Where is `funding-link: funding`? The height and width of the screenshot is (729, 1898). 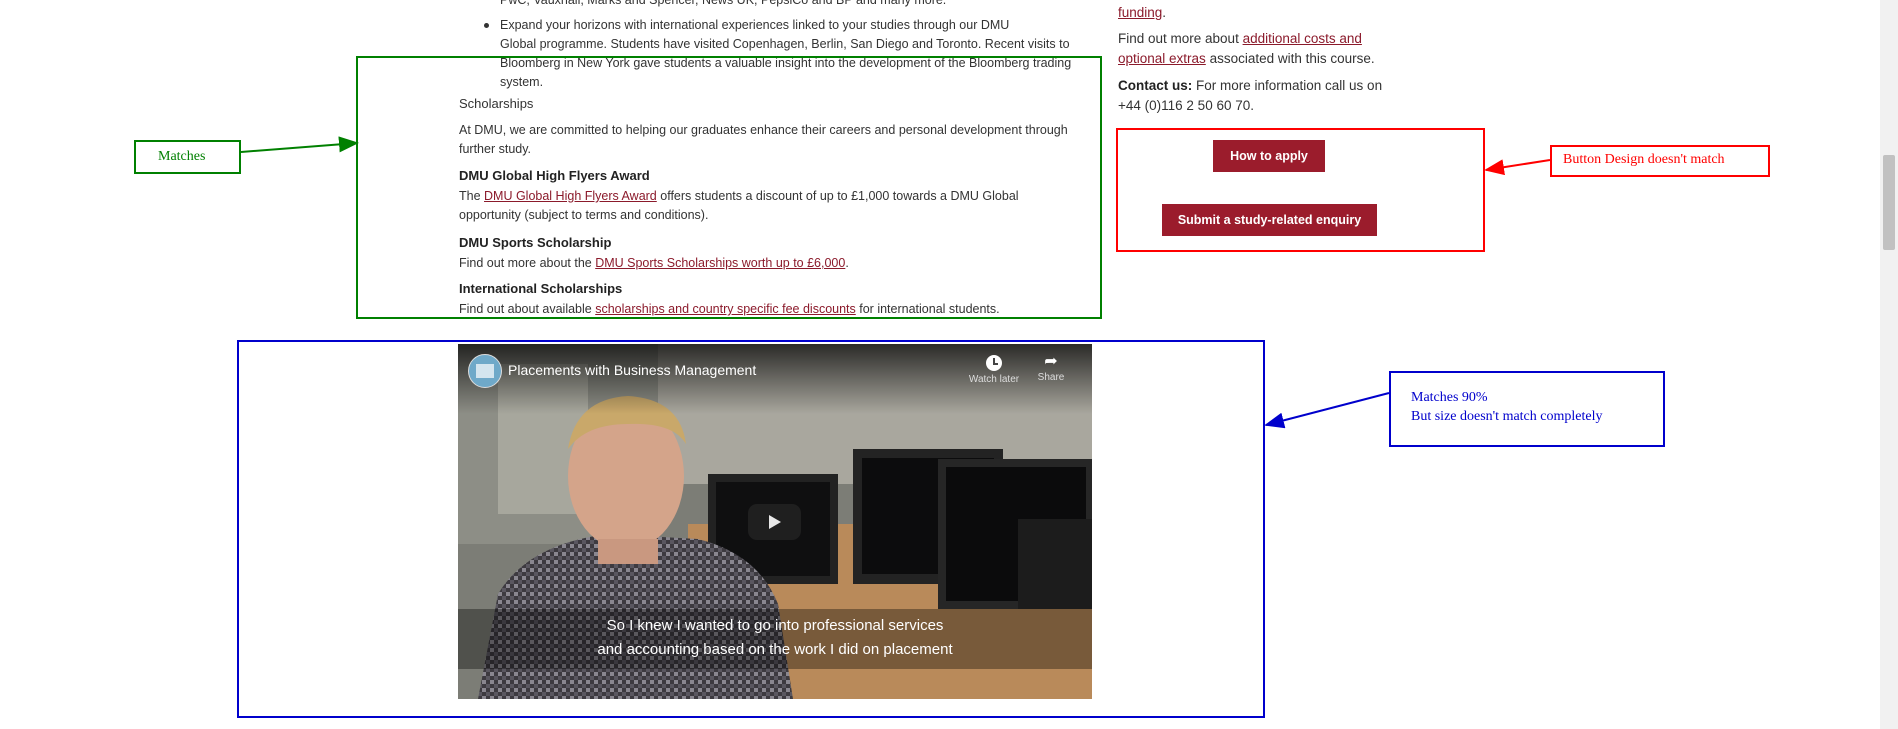
funding-link: funding is located at coordinates (1140, 12).